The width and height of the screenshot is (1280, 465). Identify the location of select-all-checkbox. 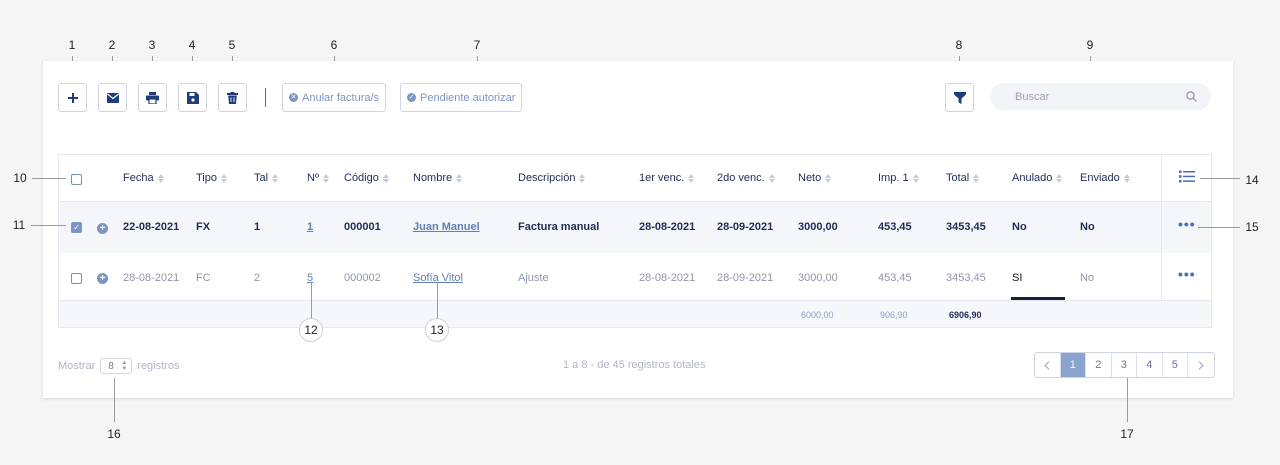
(76, 179).